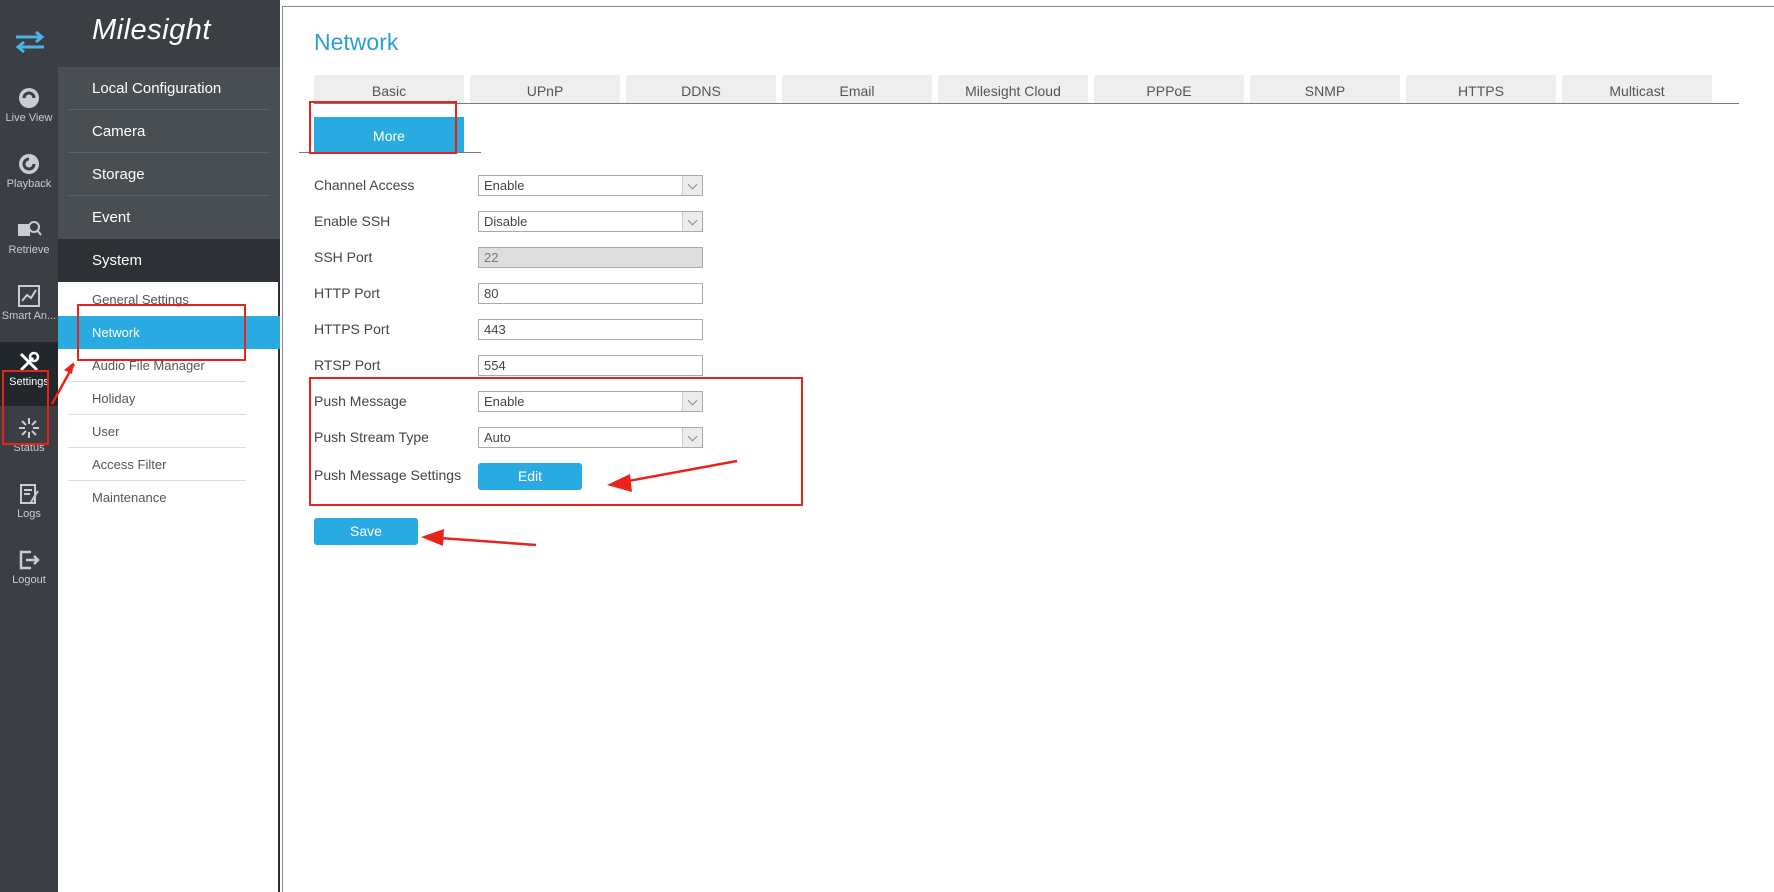 This screenshot has width=1774, height=892. I want to click on rail-item-logout: Logout, so click(29, 572).